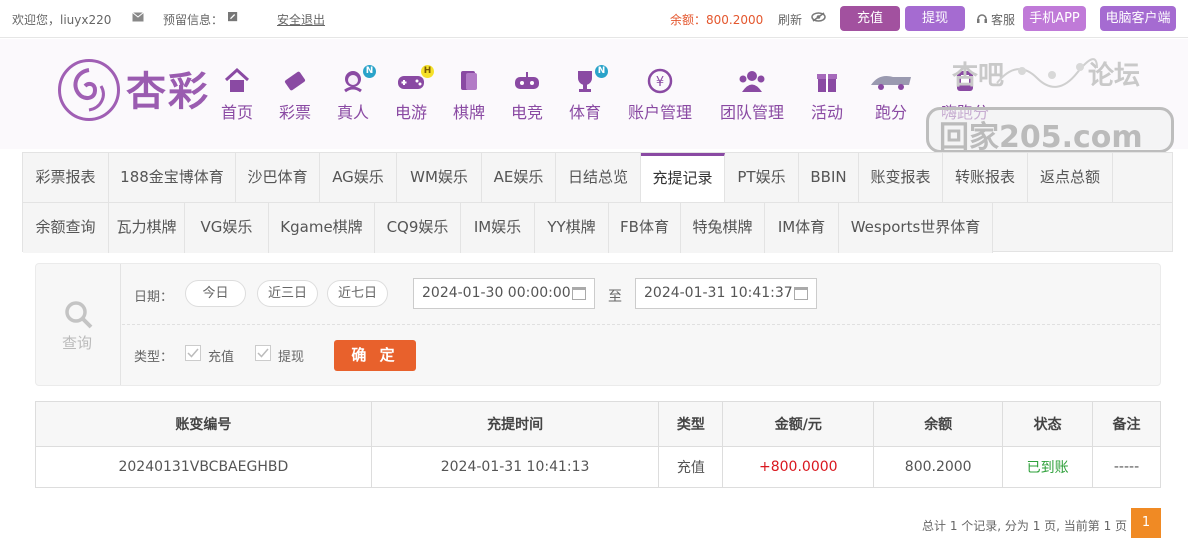  What do you see at coordinates (193, 20) in the screenshot?
I see `notice-label: 预留信息：` at bounding box center [193, 20].